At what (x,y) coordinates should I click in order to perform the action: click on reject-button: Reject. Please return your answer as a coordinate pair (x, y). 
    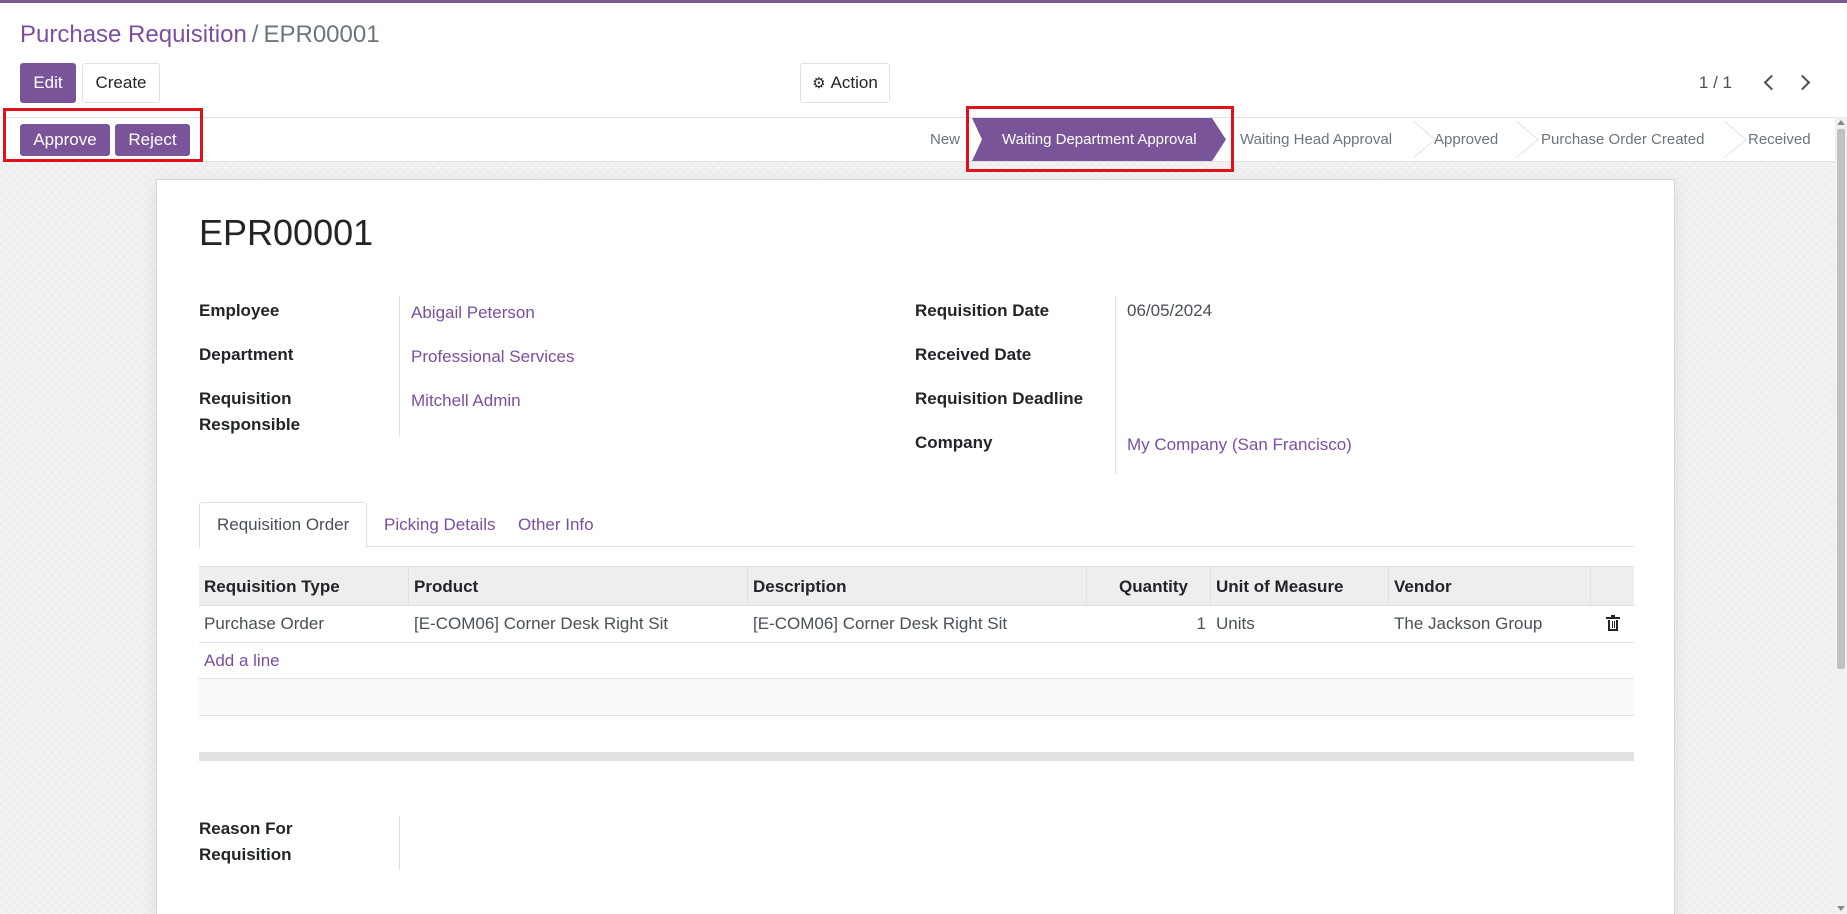
    Looking at the image, I should click on (152, 140).